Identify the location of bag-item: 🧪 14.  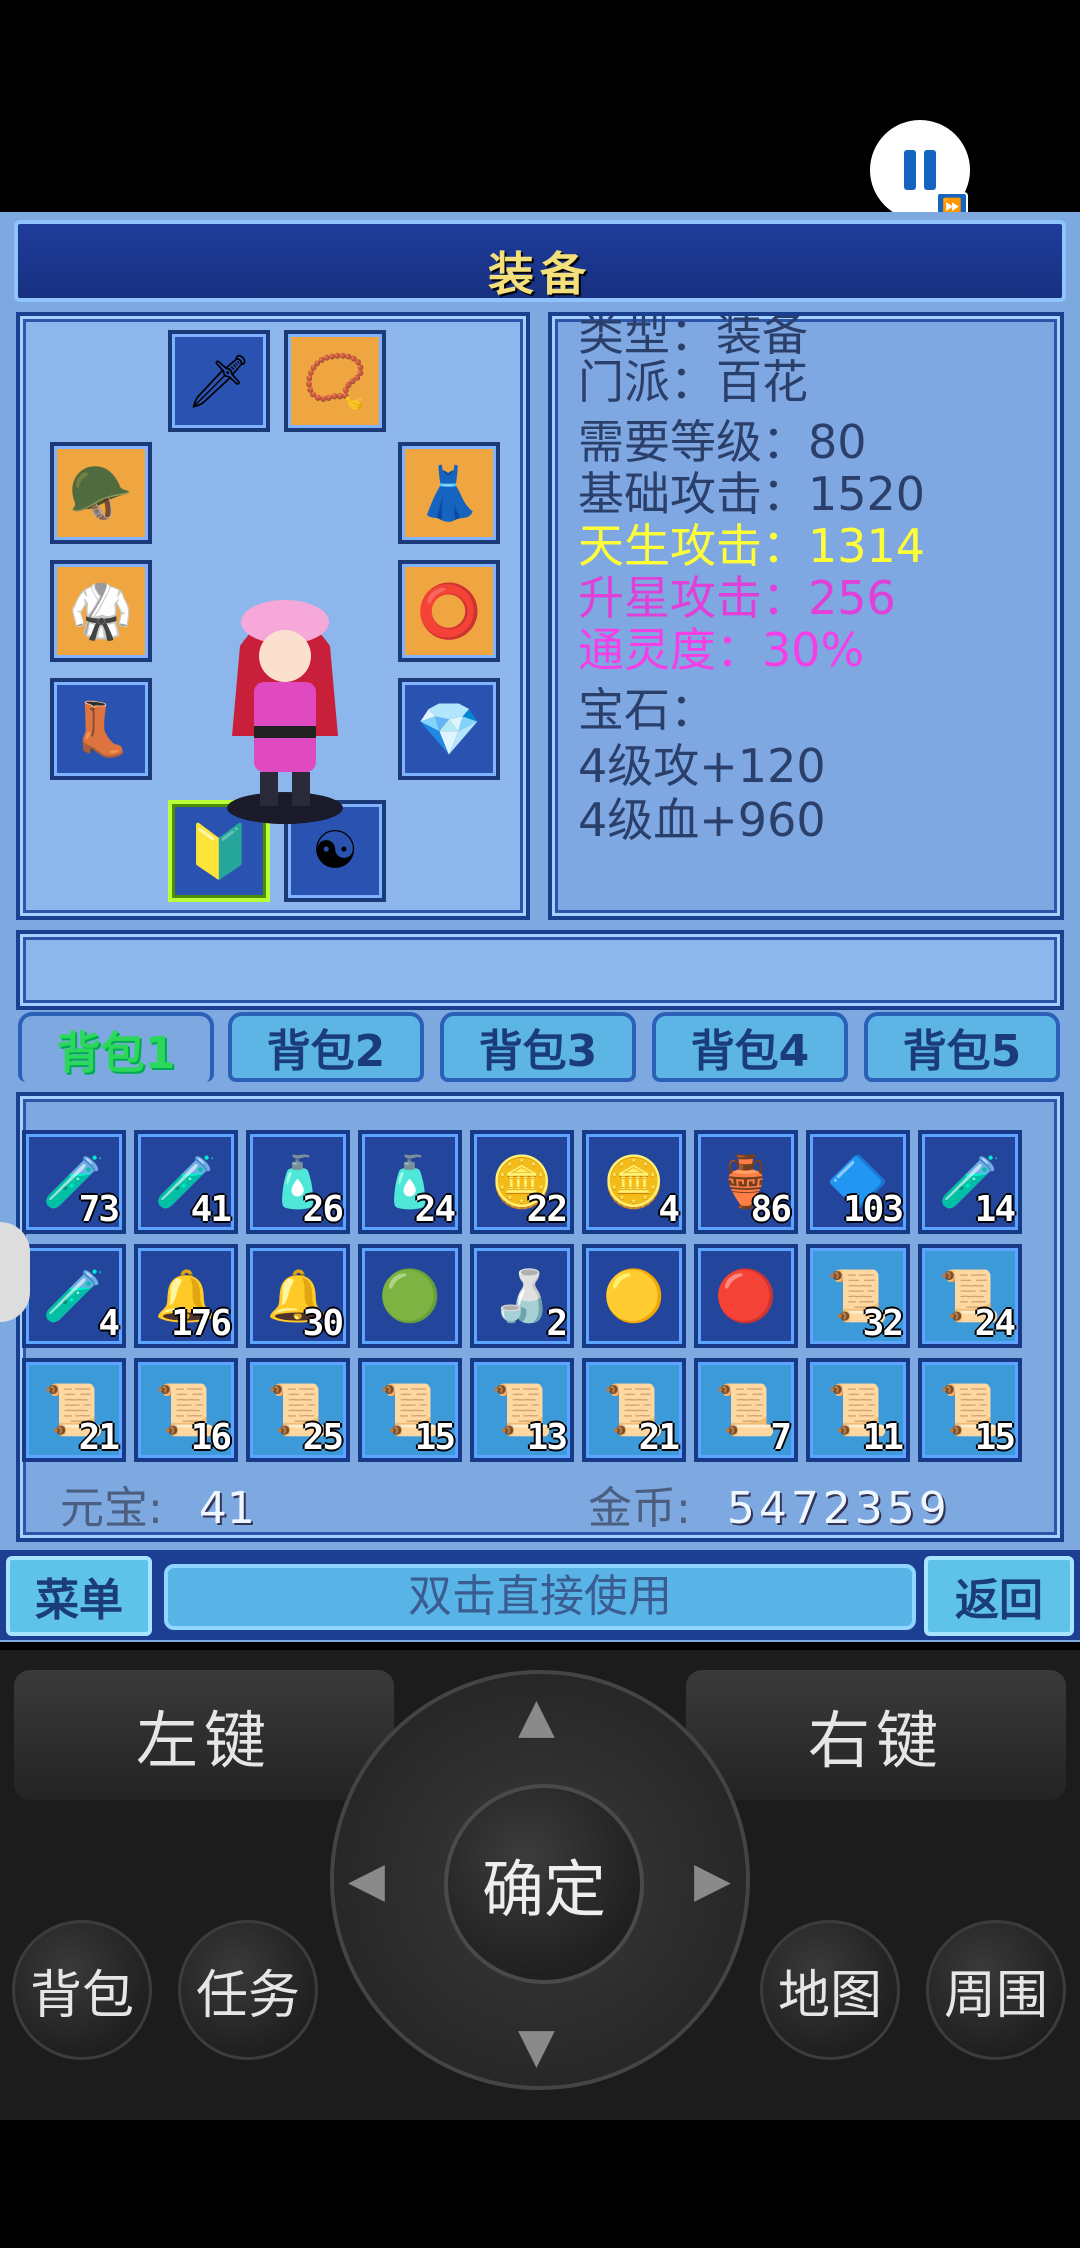
(970, 1182).